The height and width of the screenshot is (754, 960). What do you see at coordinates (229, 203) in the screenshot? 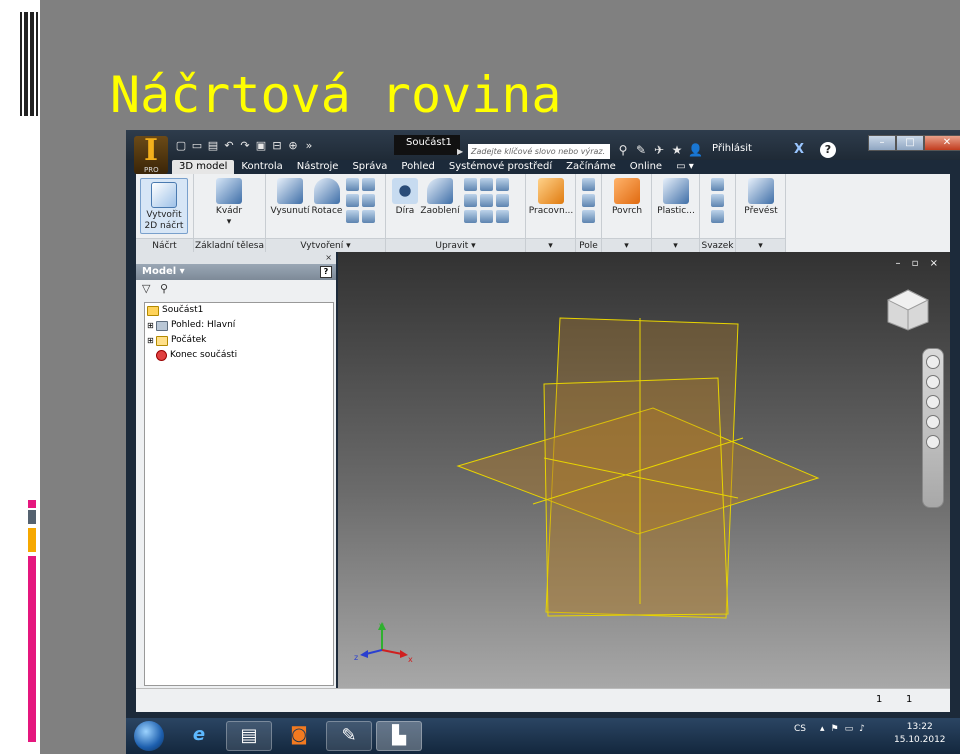
I see `box-button: Kvádr ▾` at bounding box center [229, 203].